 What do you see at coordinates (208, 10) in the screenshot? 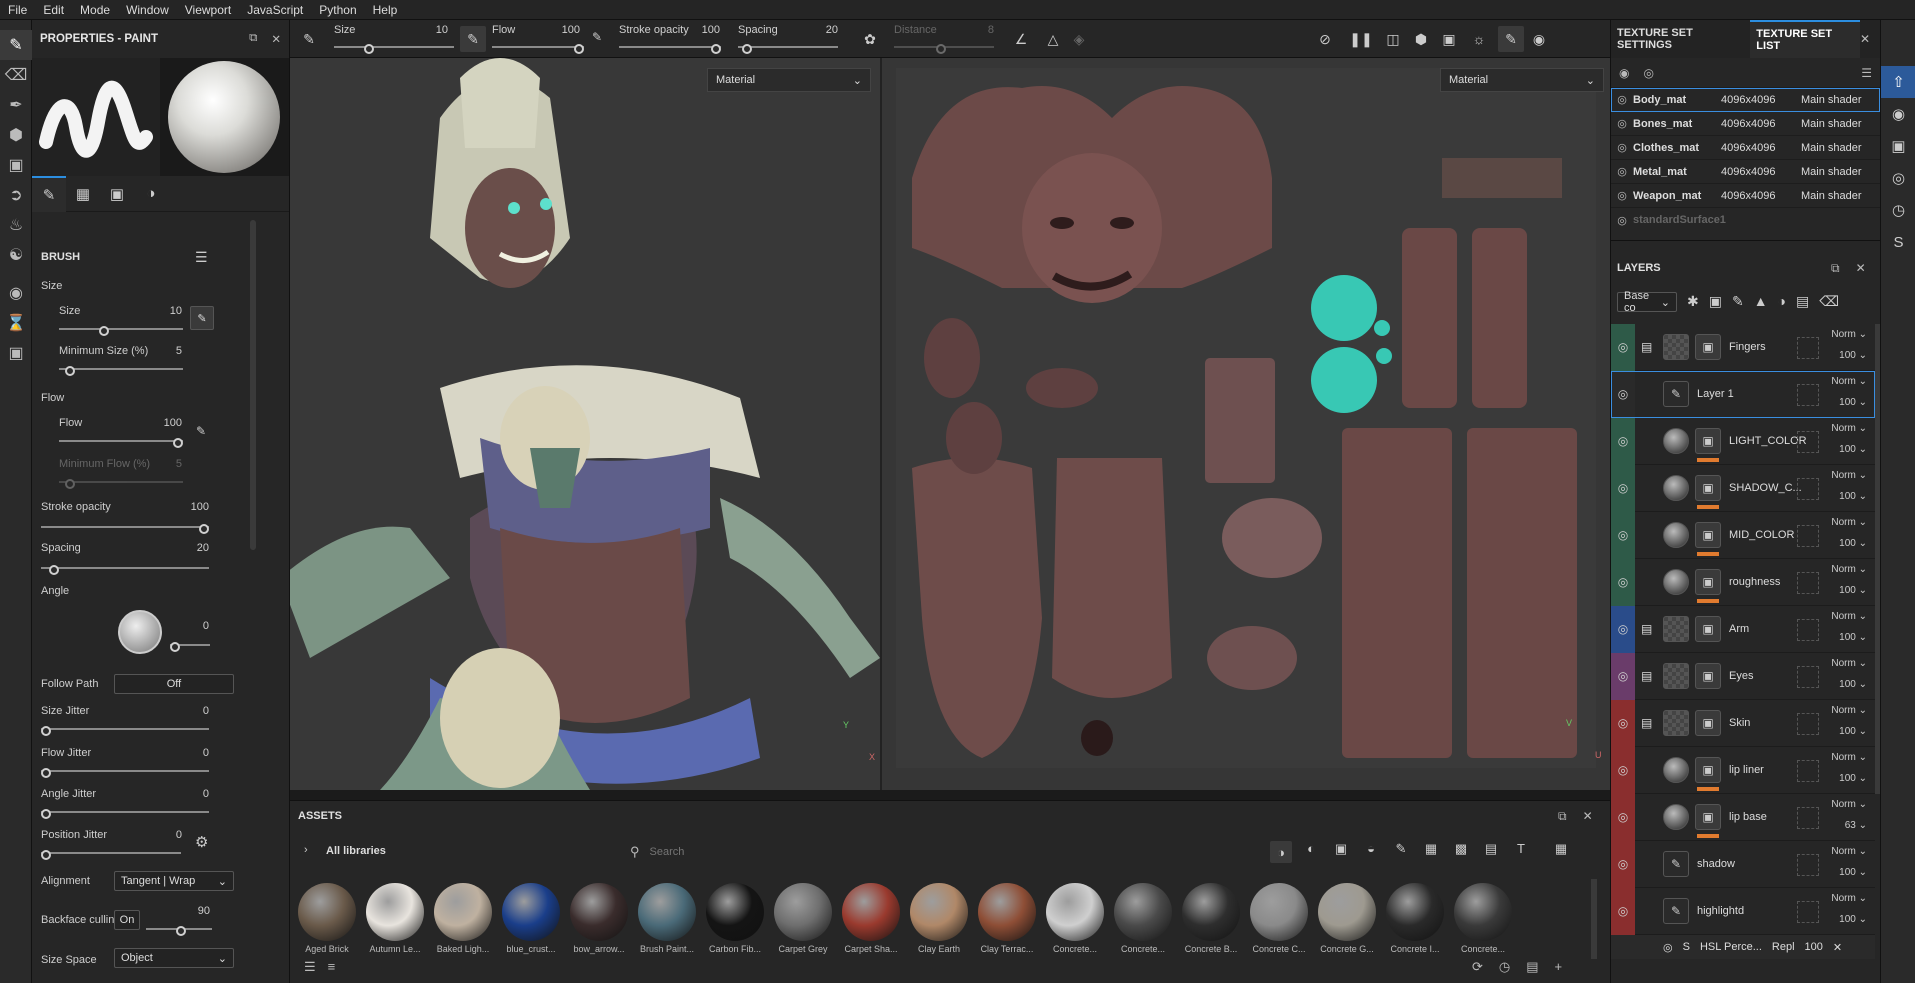
I see `menu-item-viewport: Viewport` at bounding box center [208, 10].